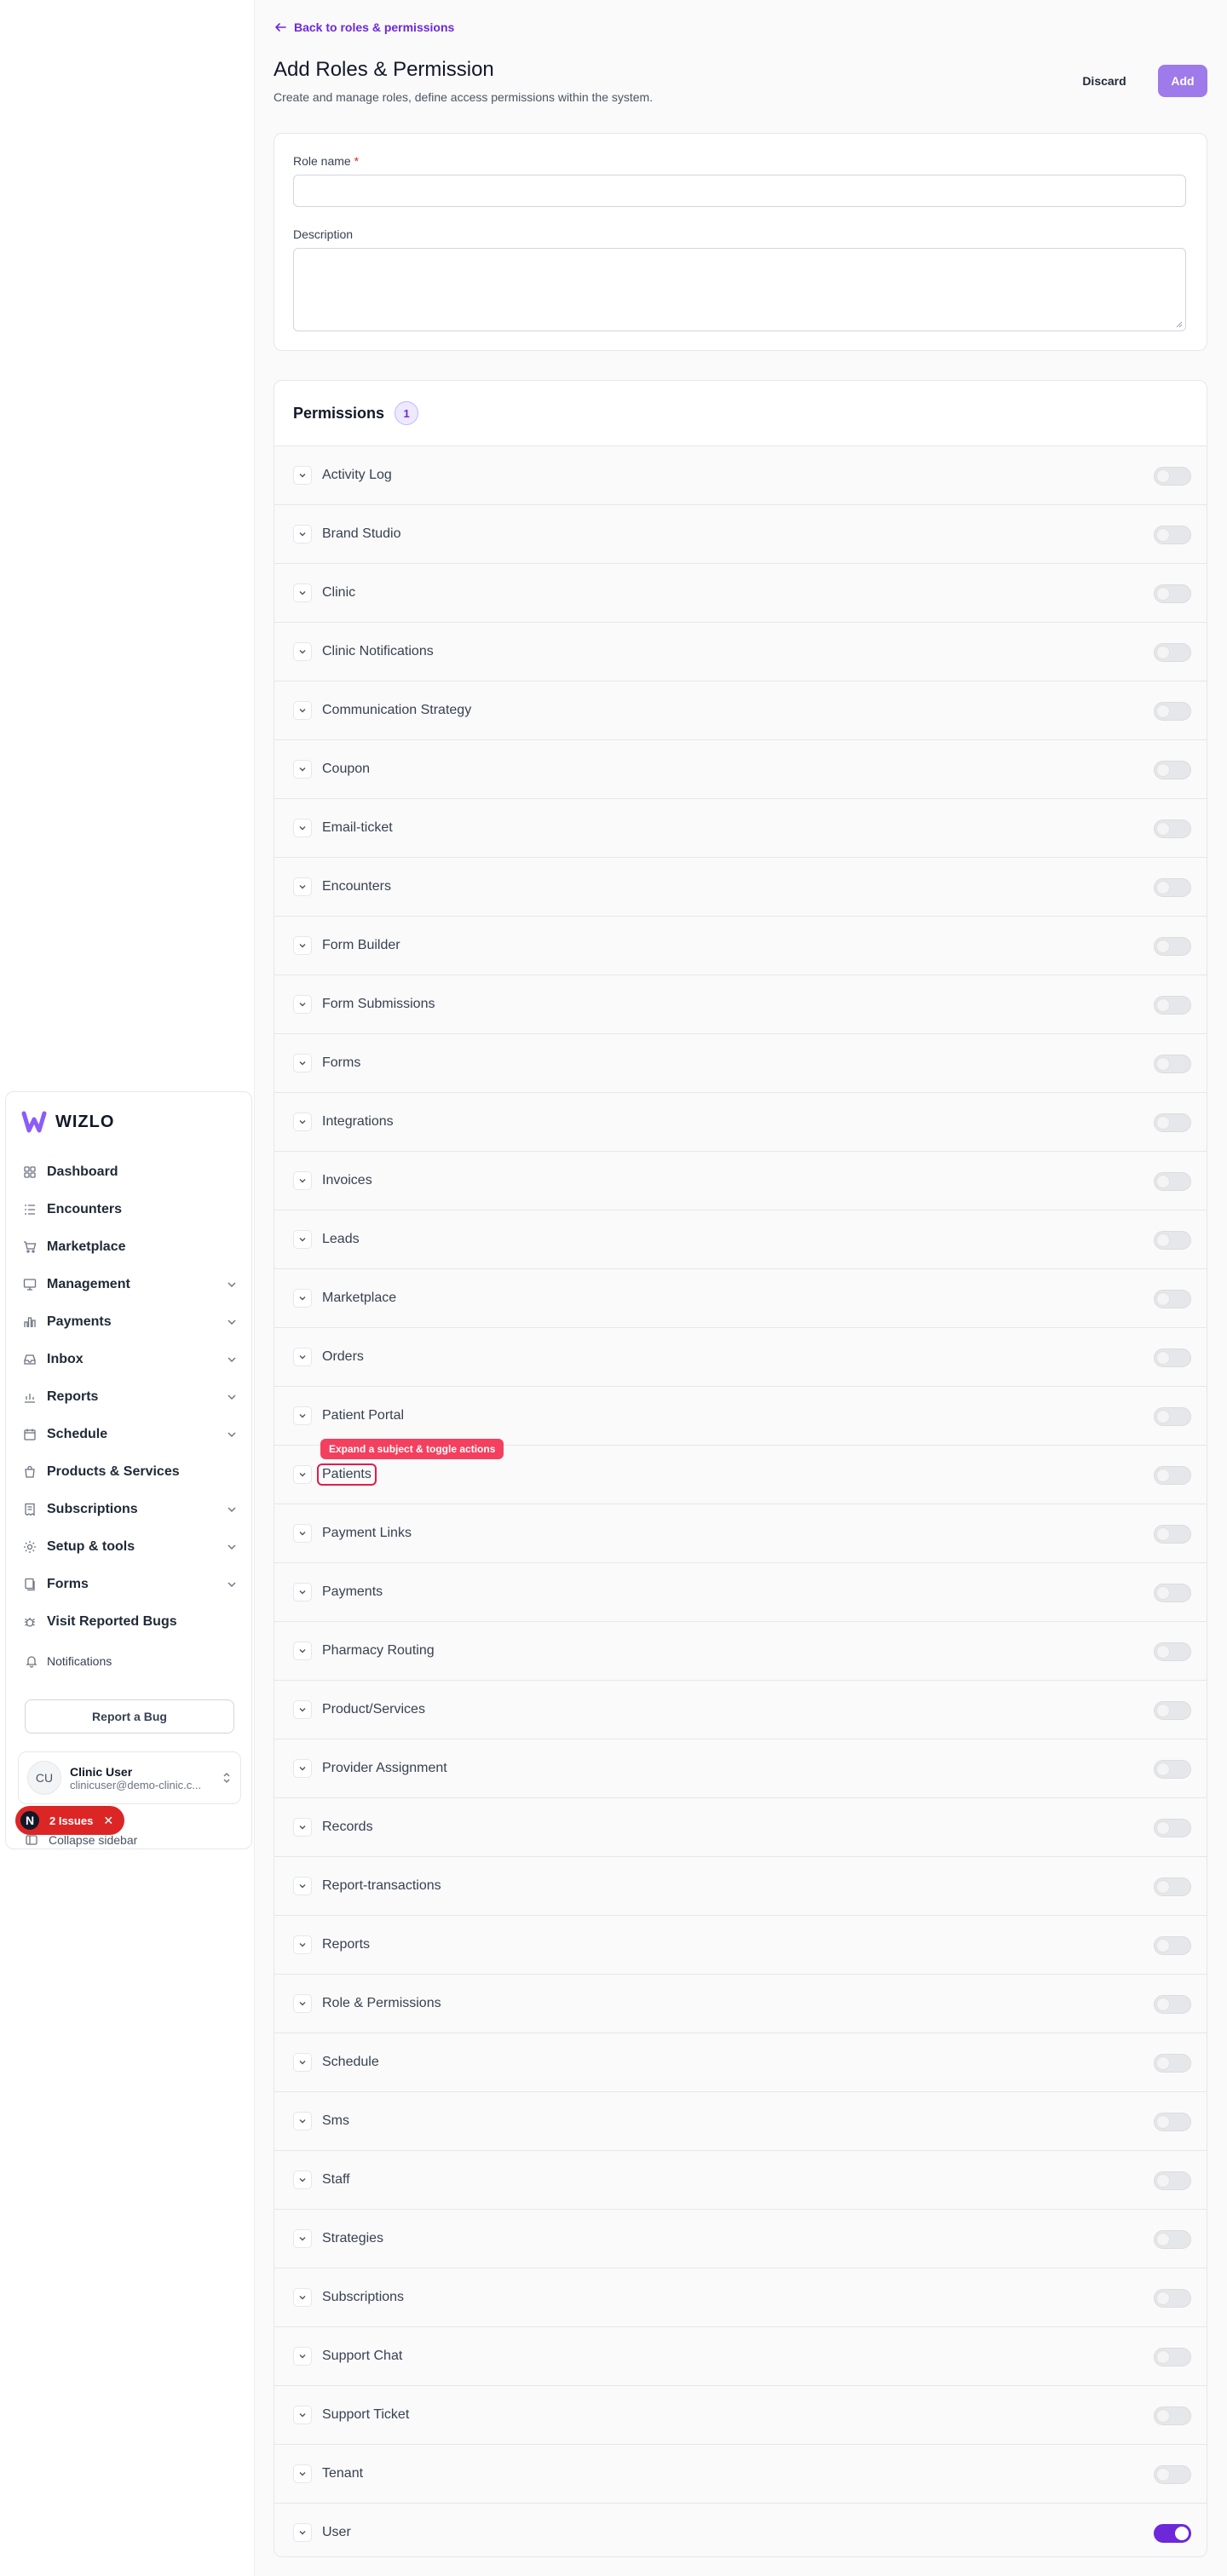  I want to click on sidebar-item-management: Management, so click(130, 1285).